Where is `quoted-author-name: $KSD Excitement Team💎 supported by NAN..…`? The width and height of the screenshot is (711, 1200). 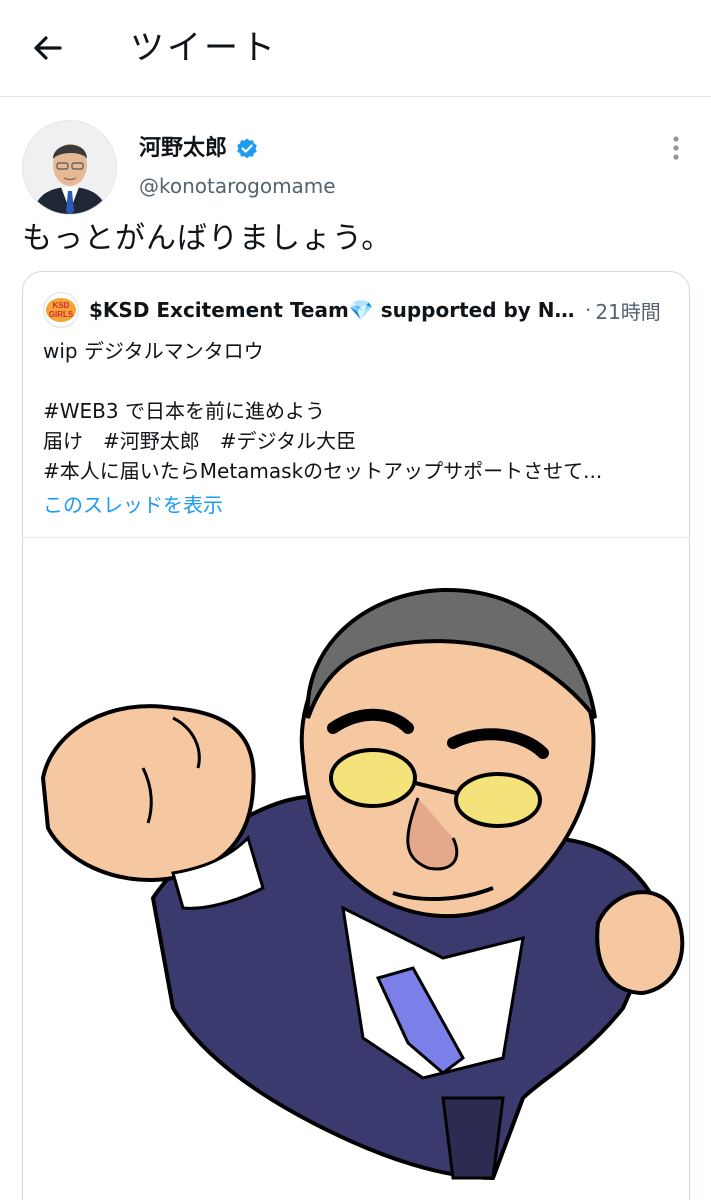 quoted-author-name: $KSD Excitement Team💎 supported by NAN..… is located at coordinates (332, 310).